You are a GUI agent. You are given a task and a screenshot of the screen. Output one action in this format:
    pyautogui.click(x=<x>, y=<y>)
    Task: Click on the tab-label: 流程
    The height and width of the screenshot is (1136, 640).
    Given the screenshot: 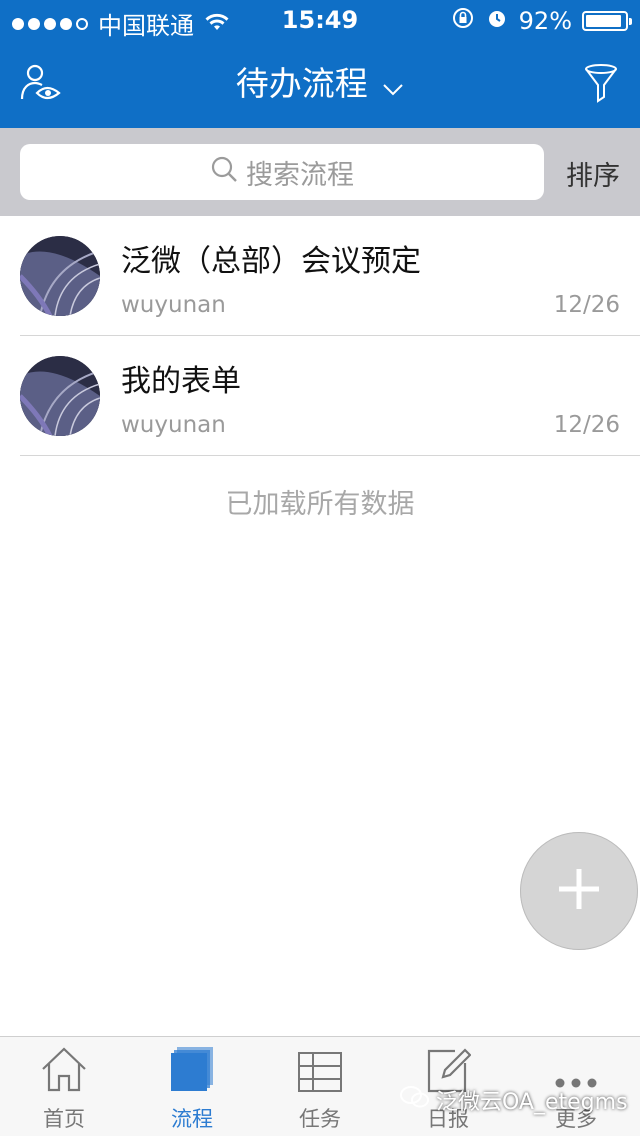 What is the action you would take?
    pyautogui.click(x=192, y=1119)
    